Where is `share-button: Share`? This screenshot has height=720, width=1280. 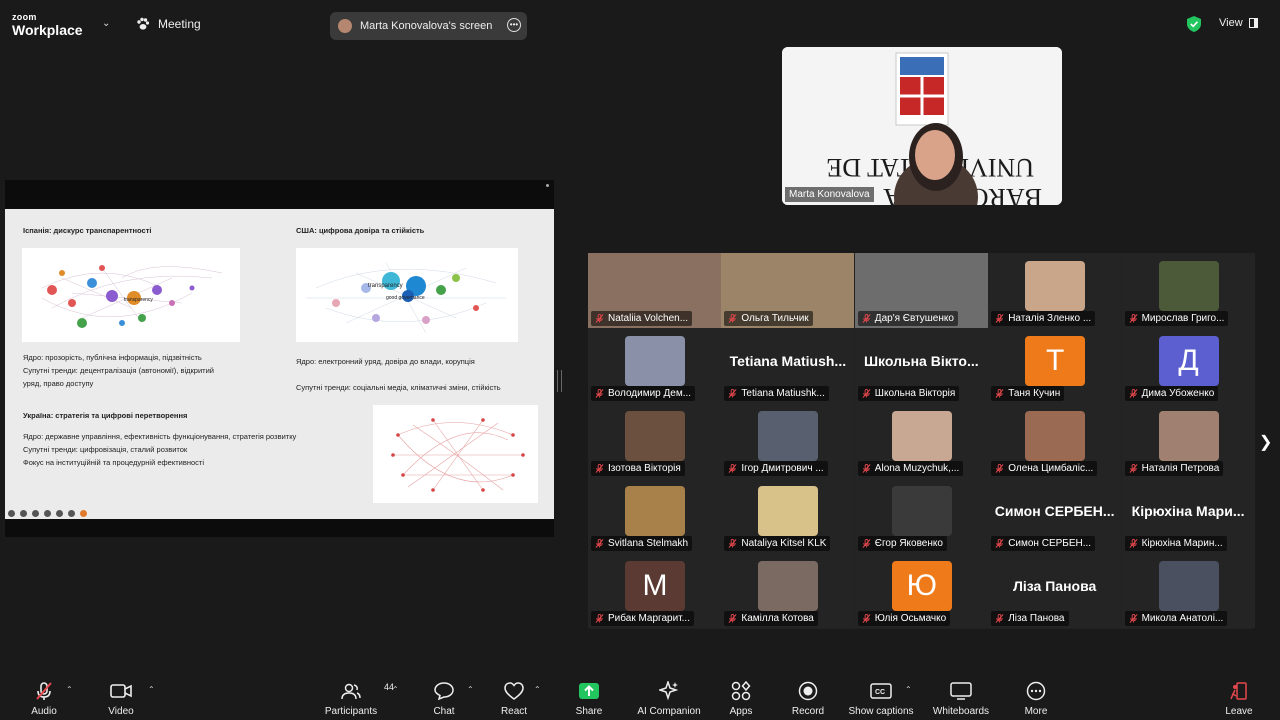
share-button: Share is located at coordinates (589, 695).